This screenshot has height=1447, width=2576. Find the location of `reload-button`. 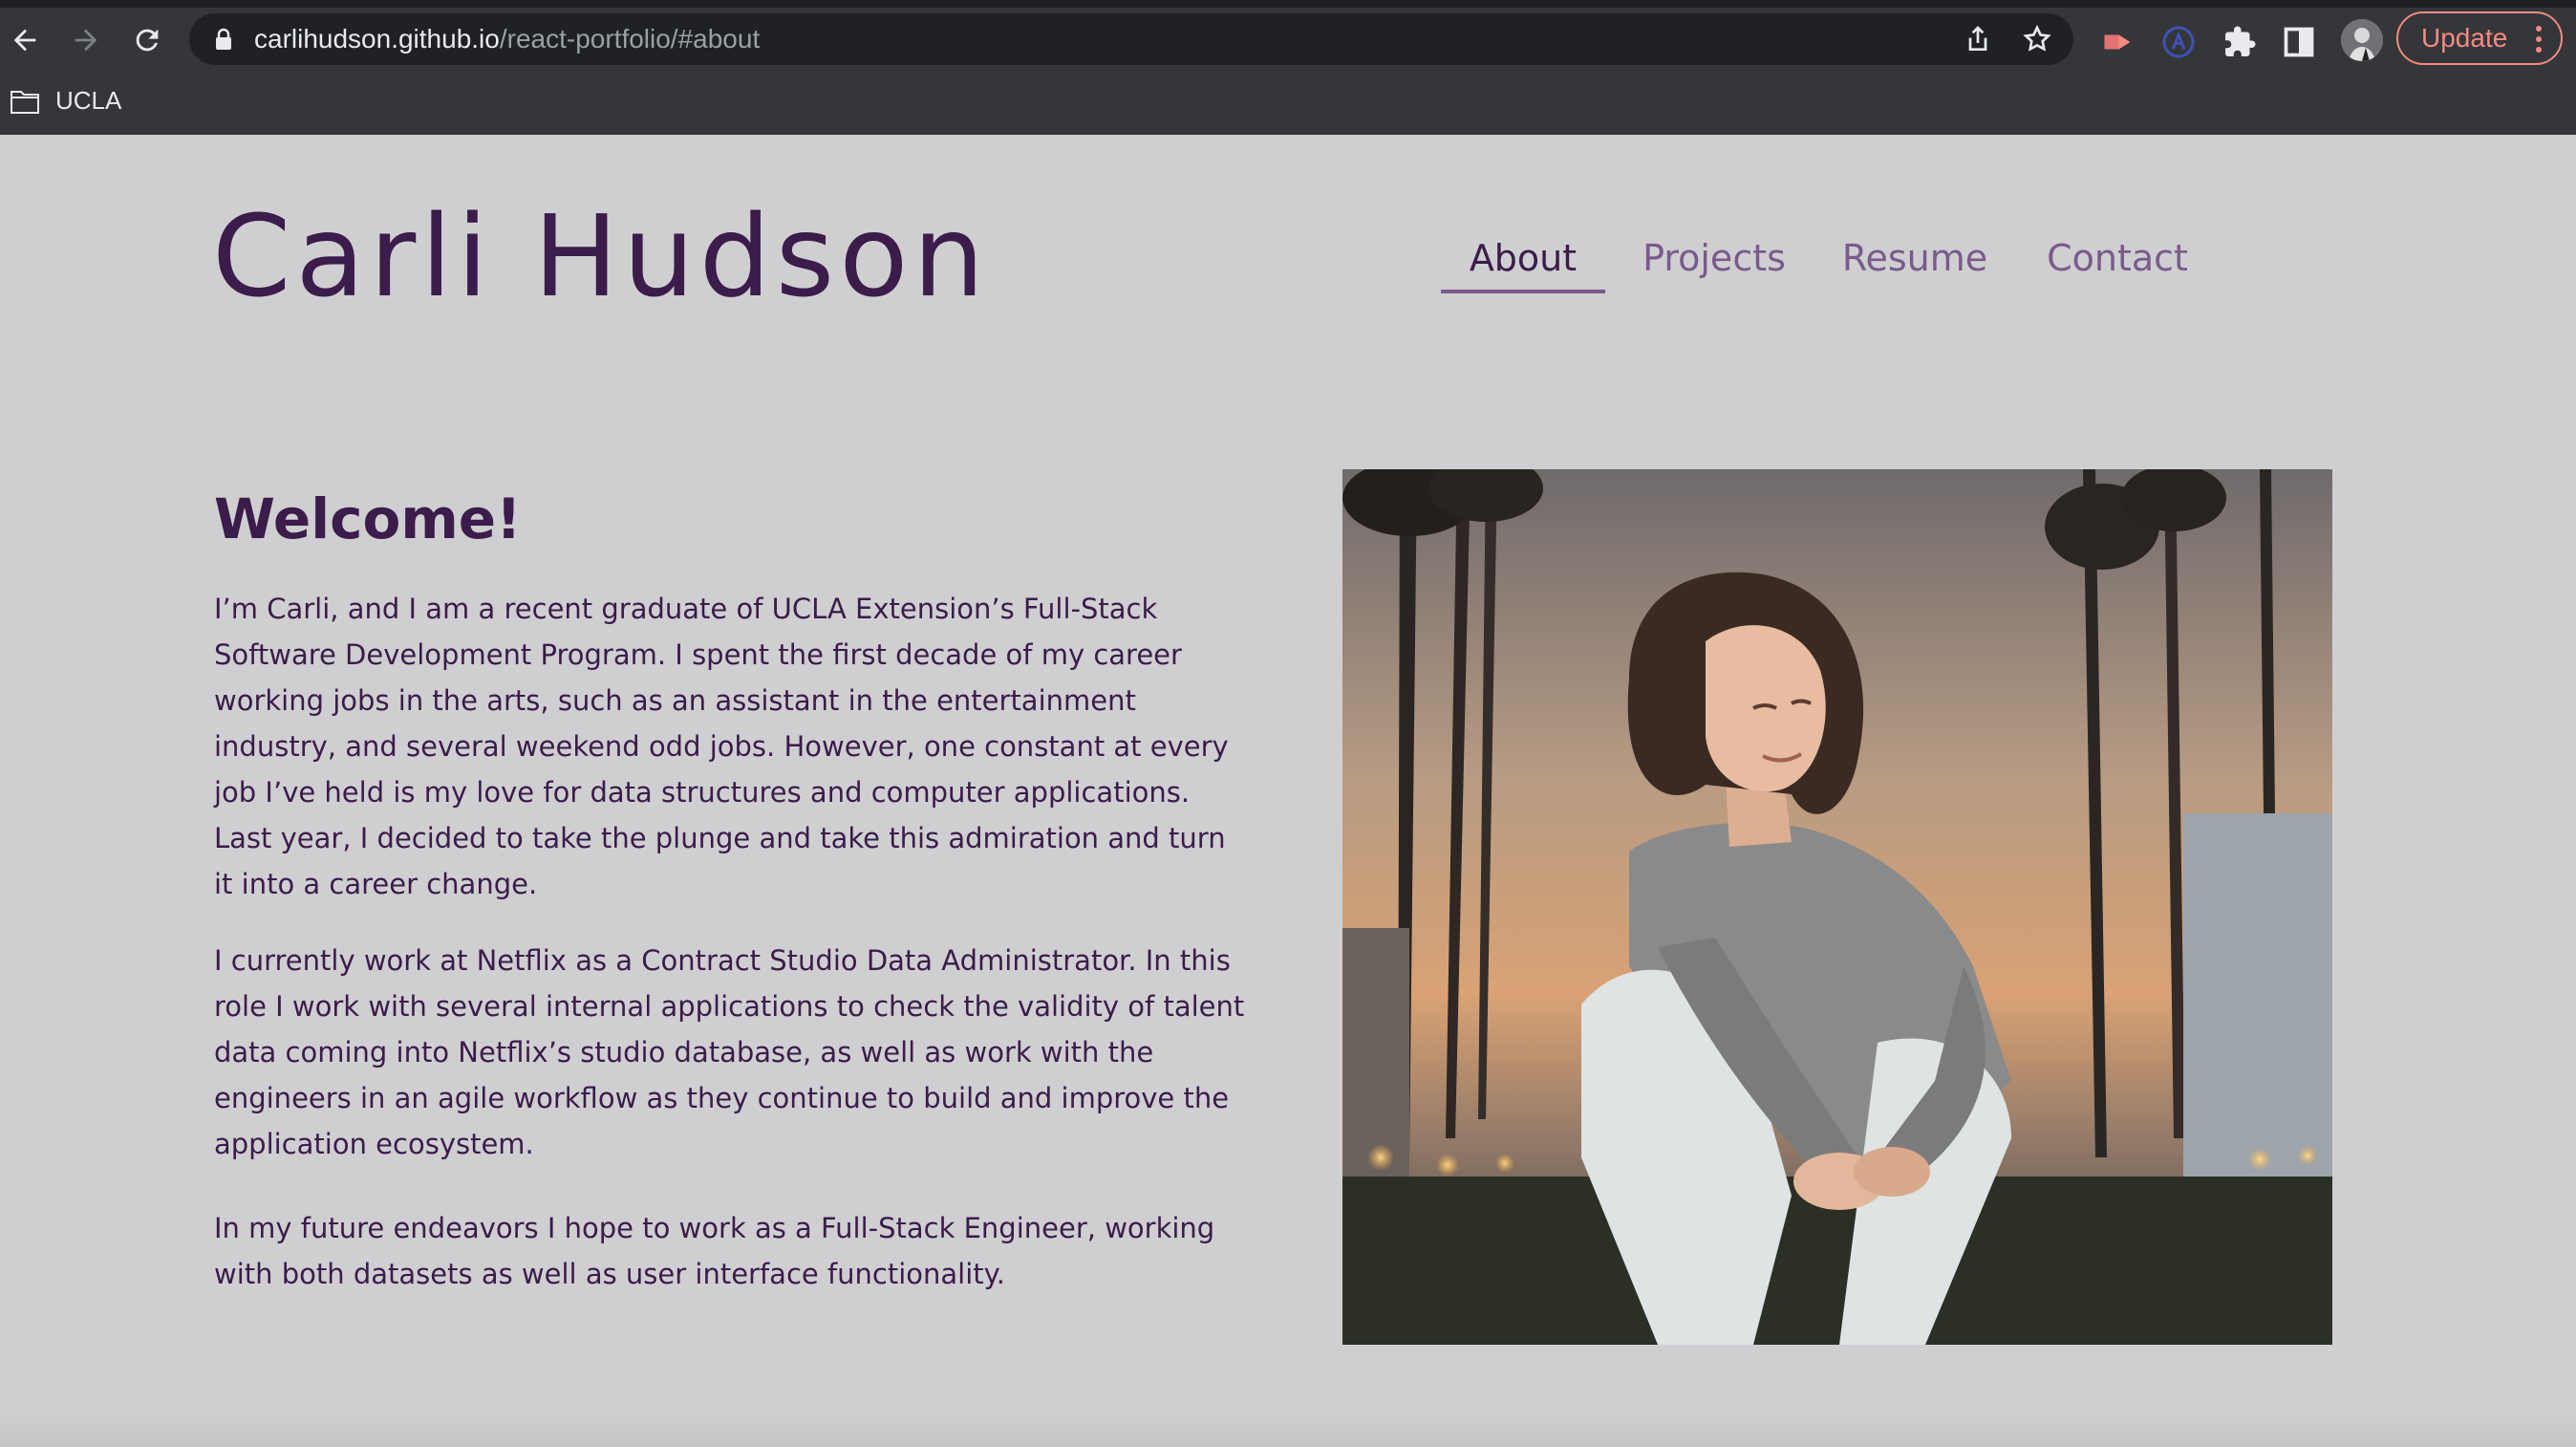

reload-button is located at coordinates (147, 40).